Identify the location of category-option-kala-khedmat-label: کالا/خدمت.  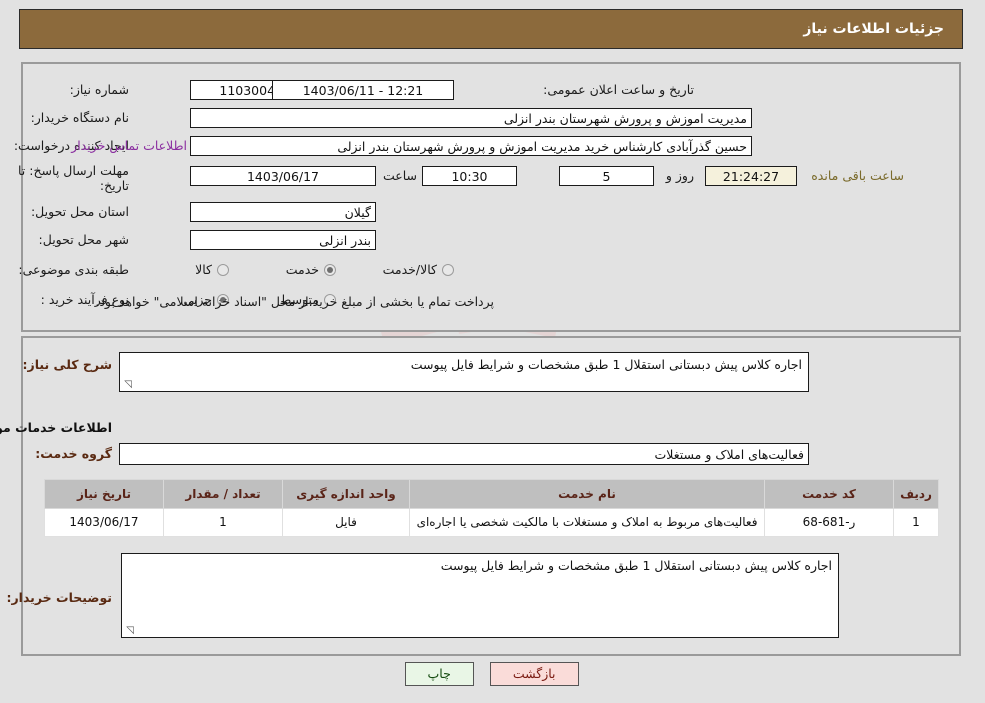
(410, 269).